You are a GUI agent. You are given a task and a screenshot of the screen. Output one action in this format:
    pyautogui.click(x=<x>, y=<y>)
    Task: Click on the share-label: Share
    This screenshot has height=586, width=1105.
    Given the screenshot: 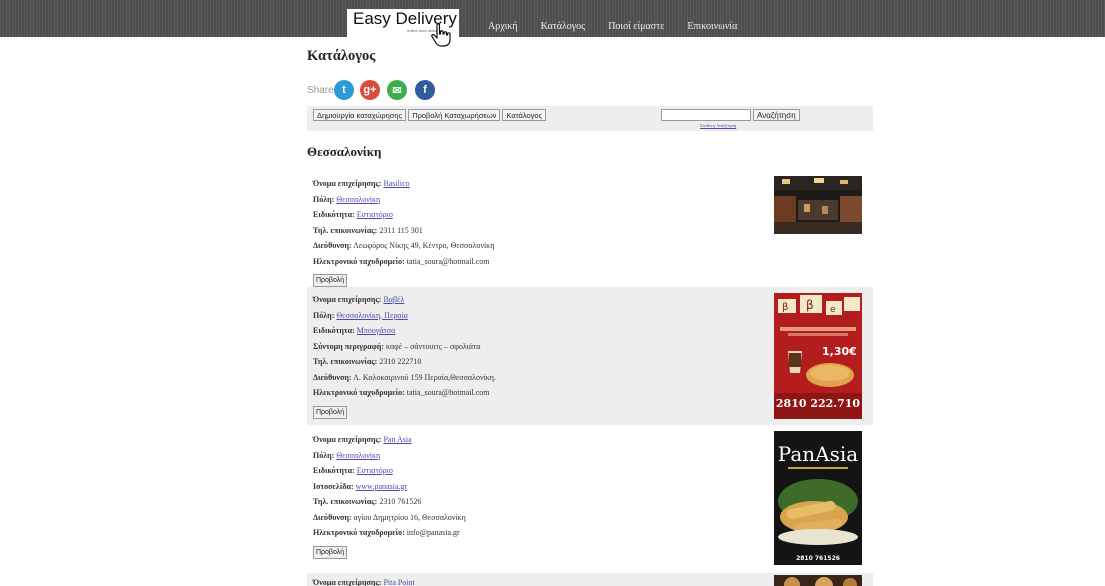 What is the action you would take?
    pyautogui.click(x=320, y=90)
    